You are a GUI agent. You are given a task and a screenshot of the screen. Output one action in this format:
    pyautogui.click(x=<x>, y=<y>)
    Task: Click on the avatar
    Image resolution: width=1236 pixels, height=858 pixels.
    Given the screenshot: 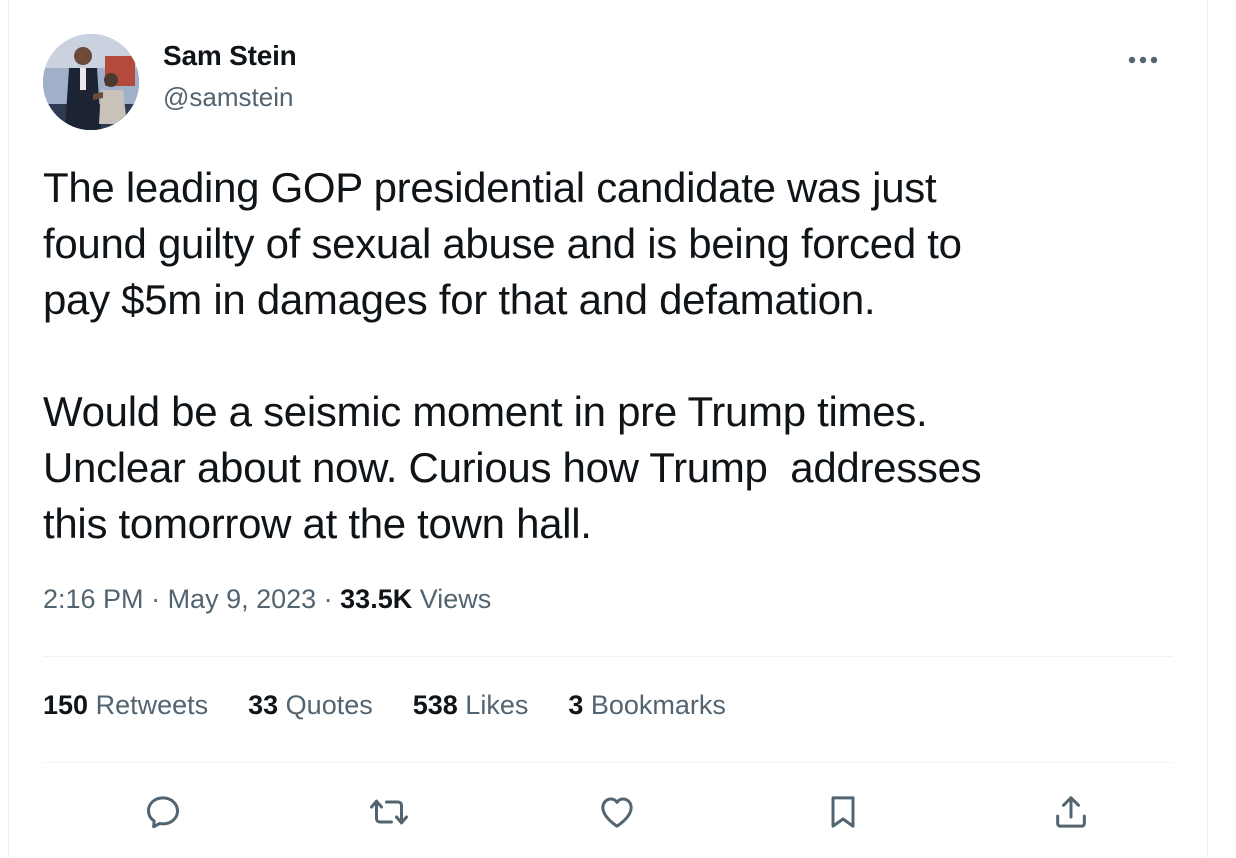 What is the action you would take?
    pyautogui.click(x=91, y=82)
    